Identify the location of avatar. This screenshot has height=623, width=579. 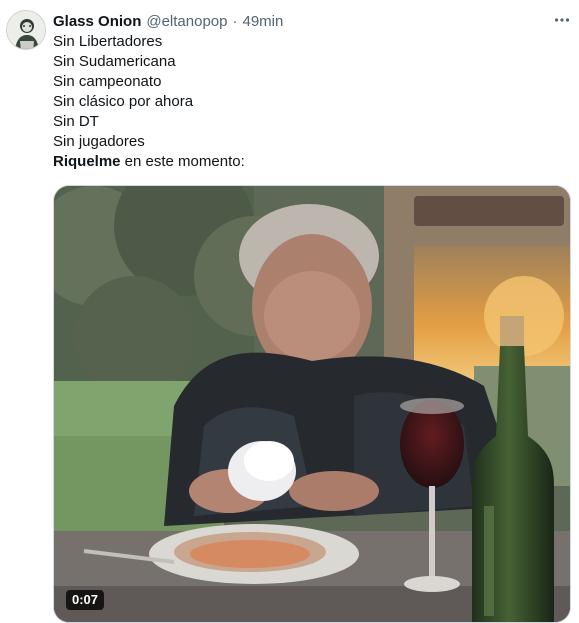
(26, 30).